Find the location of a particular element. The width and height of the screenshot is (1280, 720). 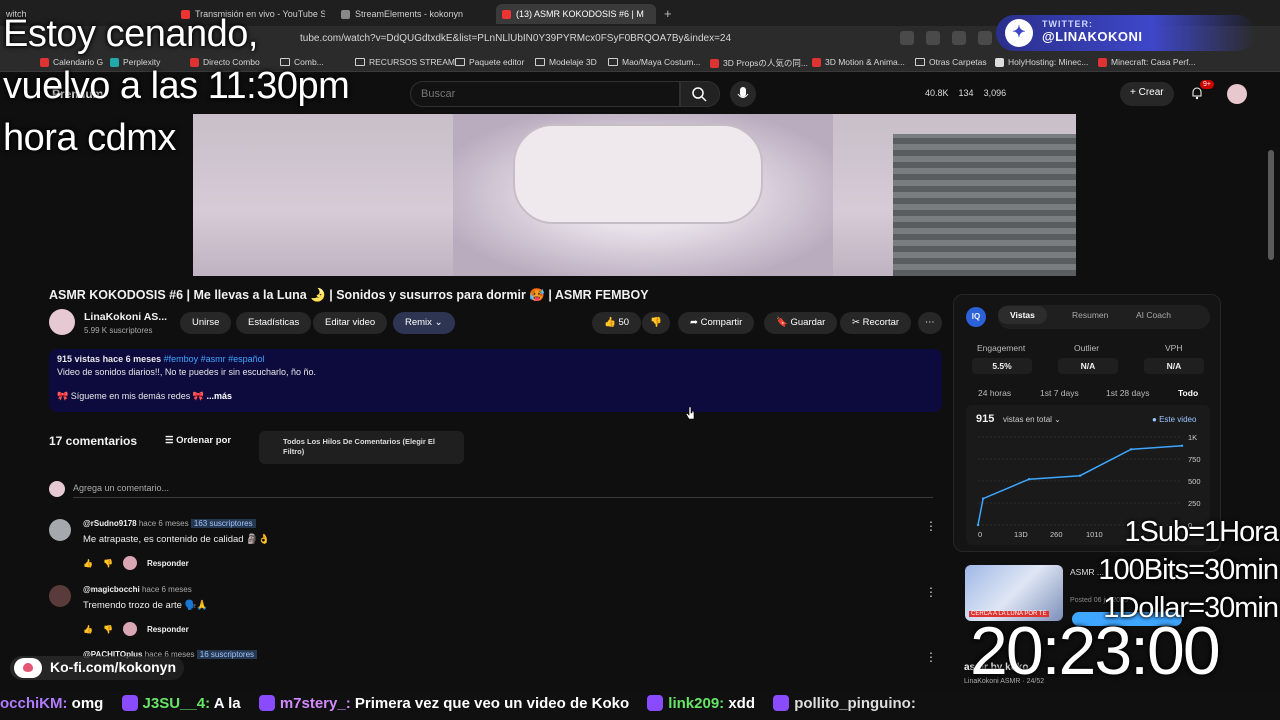

cast-icon is located at coordinates (907, 38).